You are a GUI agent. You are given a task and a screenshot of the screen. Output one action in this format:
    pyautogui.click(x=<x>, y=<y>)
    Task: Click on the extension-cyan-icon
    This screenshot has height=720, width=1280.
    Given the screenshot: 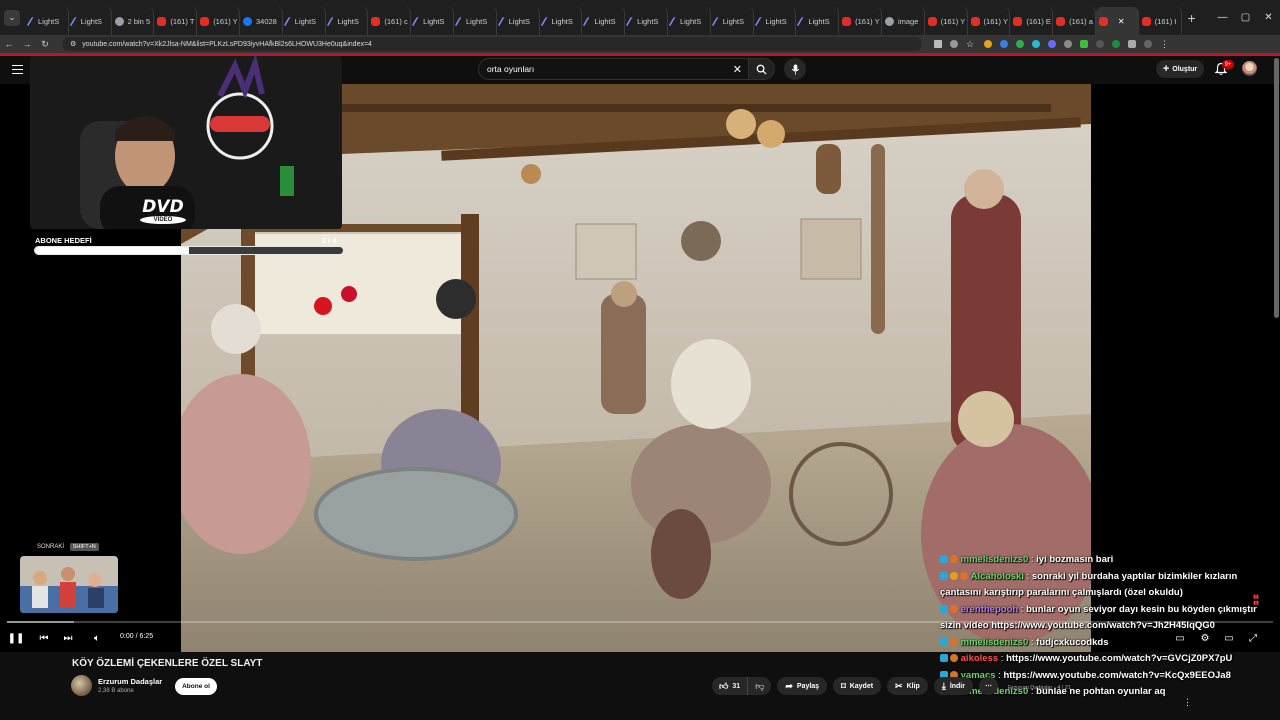 What is the action you would take?
    pyautogui.click(x=1036, y=44)
    